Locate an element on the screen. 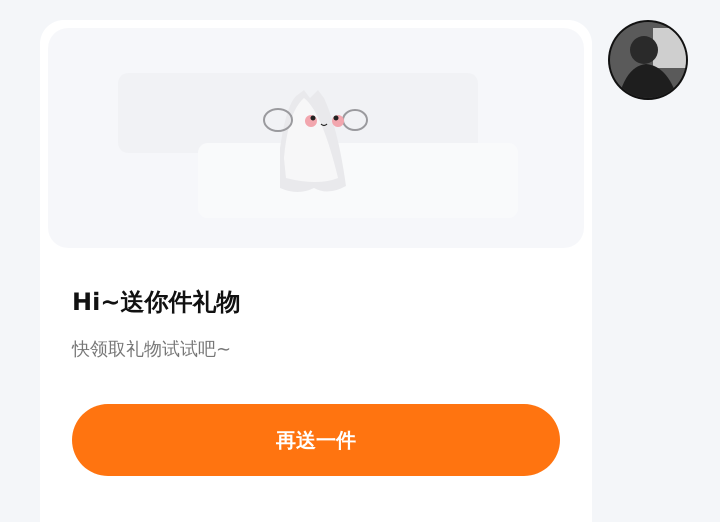 Image resolution: width=720 pixels, height=522 pixels. send-again-button: 再送一件 is located at coordinates (316, 440).